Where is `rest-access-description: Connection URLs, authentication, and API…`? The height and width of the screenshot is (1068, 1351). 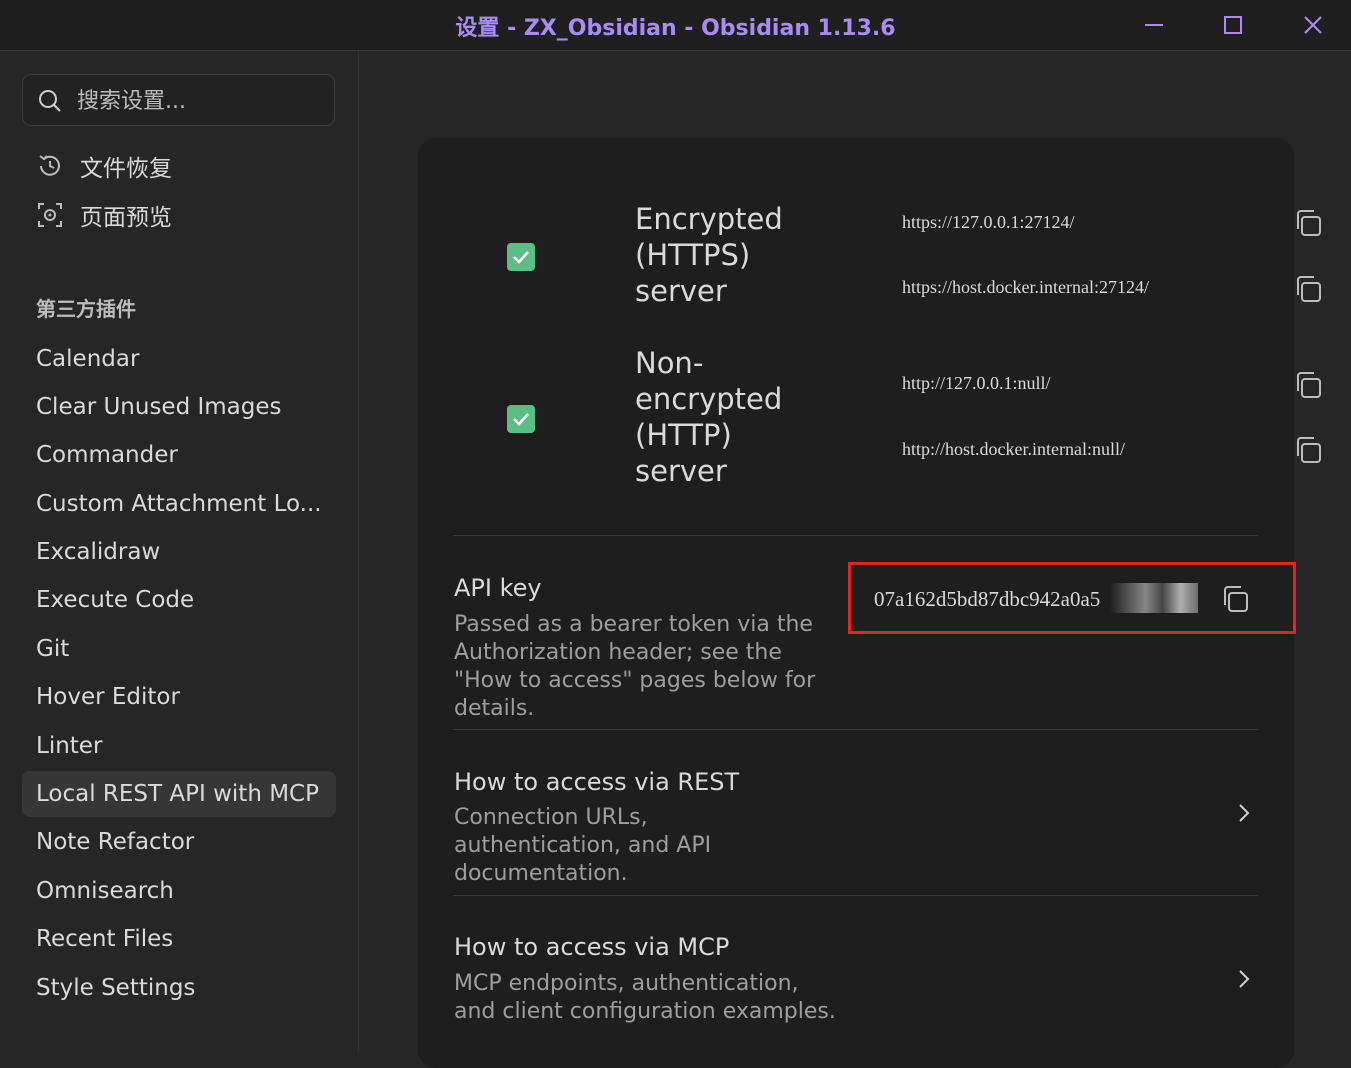
rest-access-description: Connection URLs, authentication, and API… is located at coordinates (583, 845).